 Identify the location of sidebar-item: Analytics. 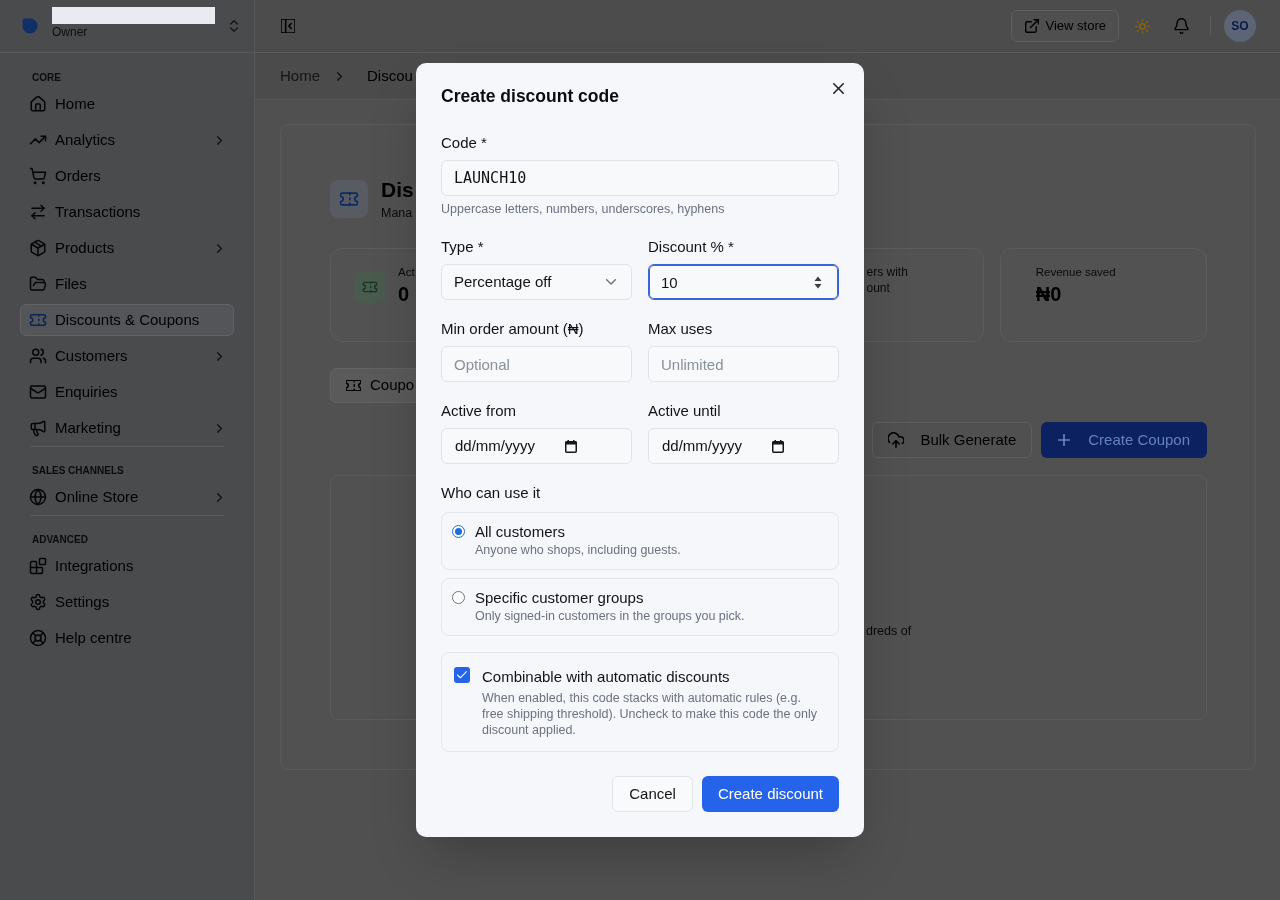
(127, 140).